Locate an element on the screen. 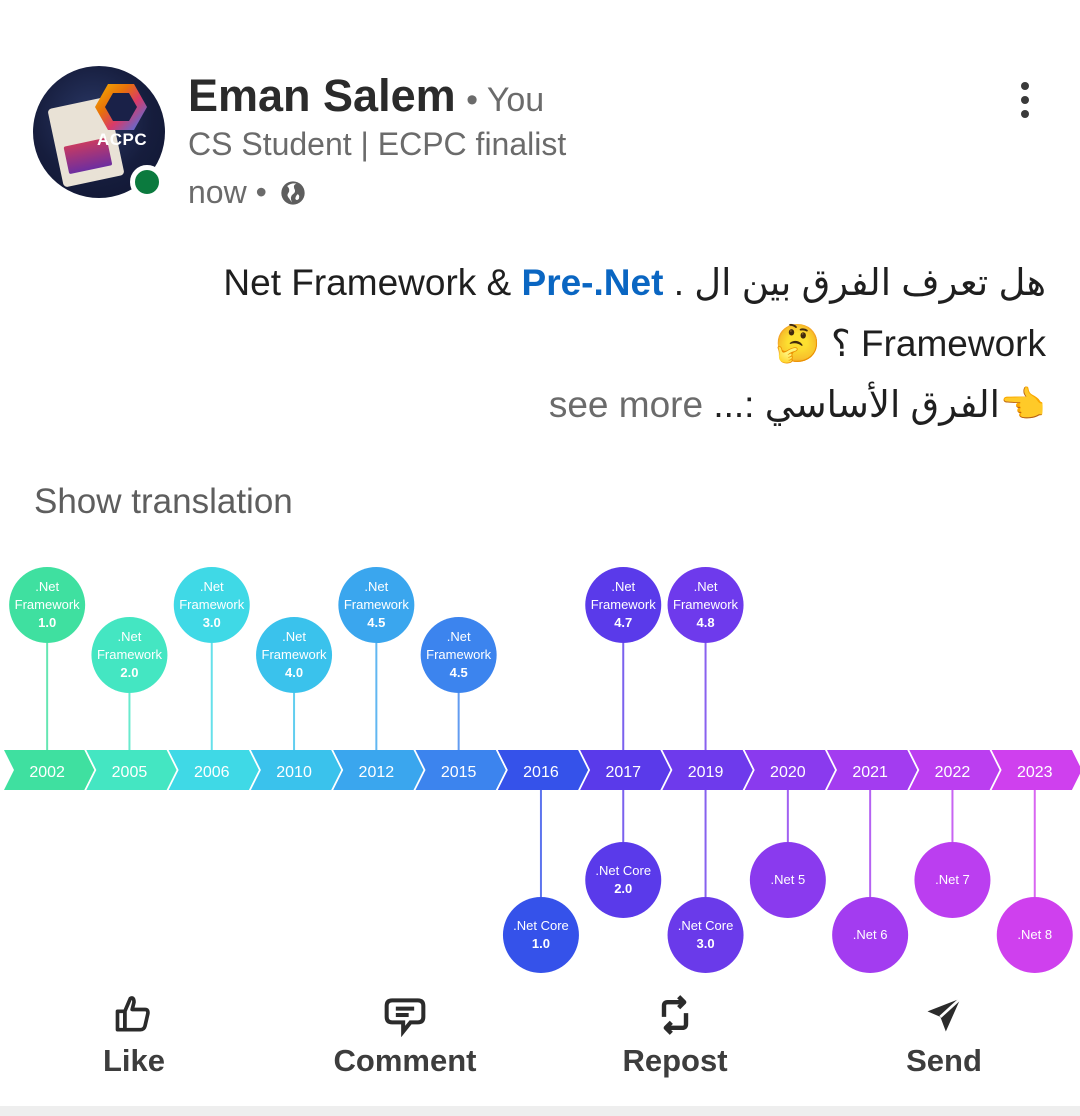 The image size is (1080, 1116). thumbs-up-icon is located at coordinates (132, 1014).